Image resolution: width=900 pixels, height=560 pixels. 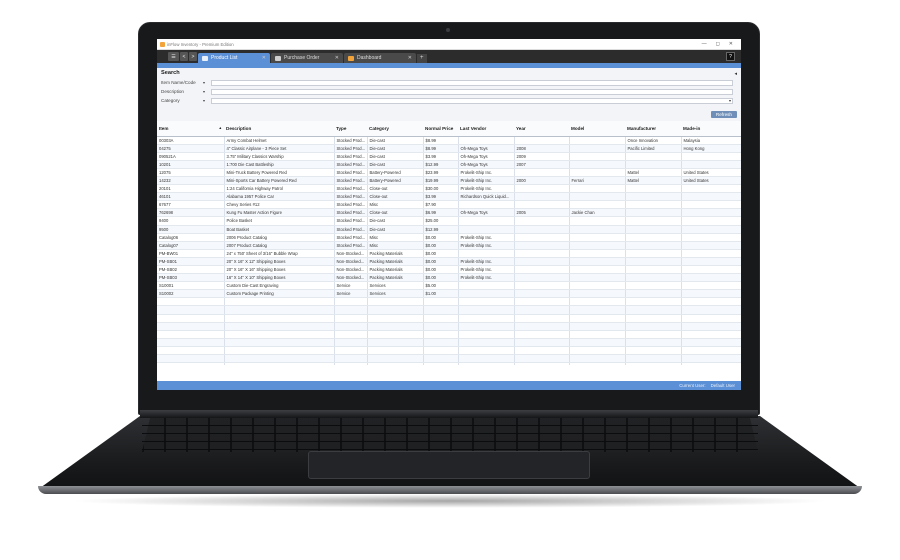 I want to click on table-cell: $25.00, so click(x=441, y=221).